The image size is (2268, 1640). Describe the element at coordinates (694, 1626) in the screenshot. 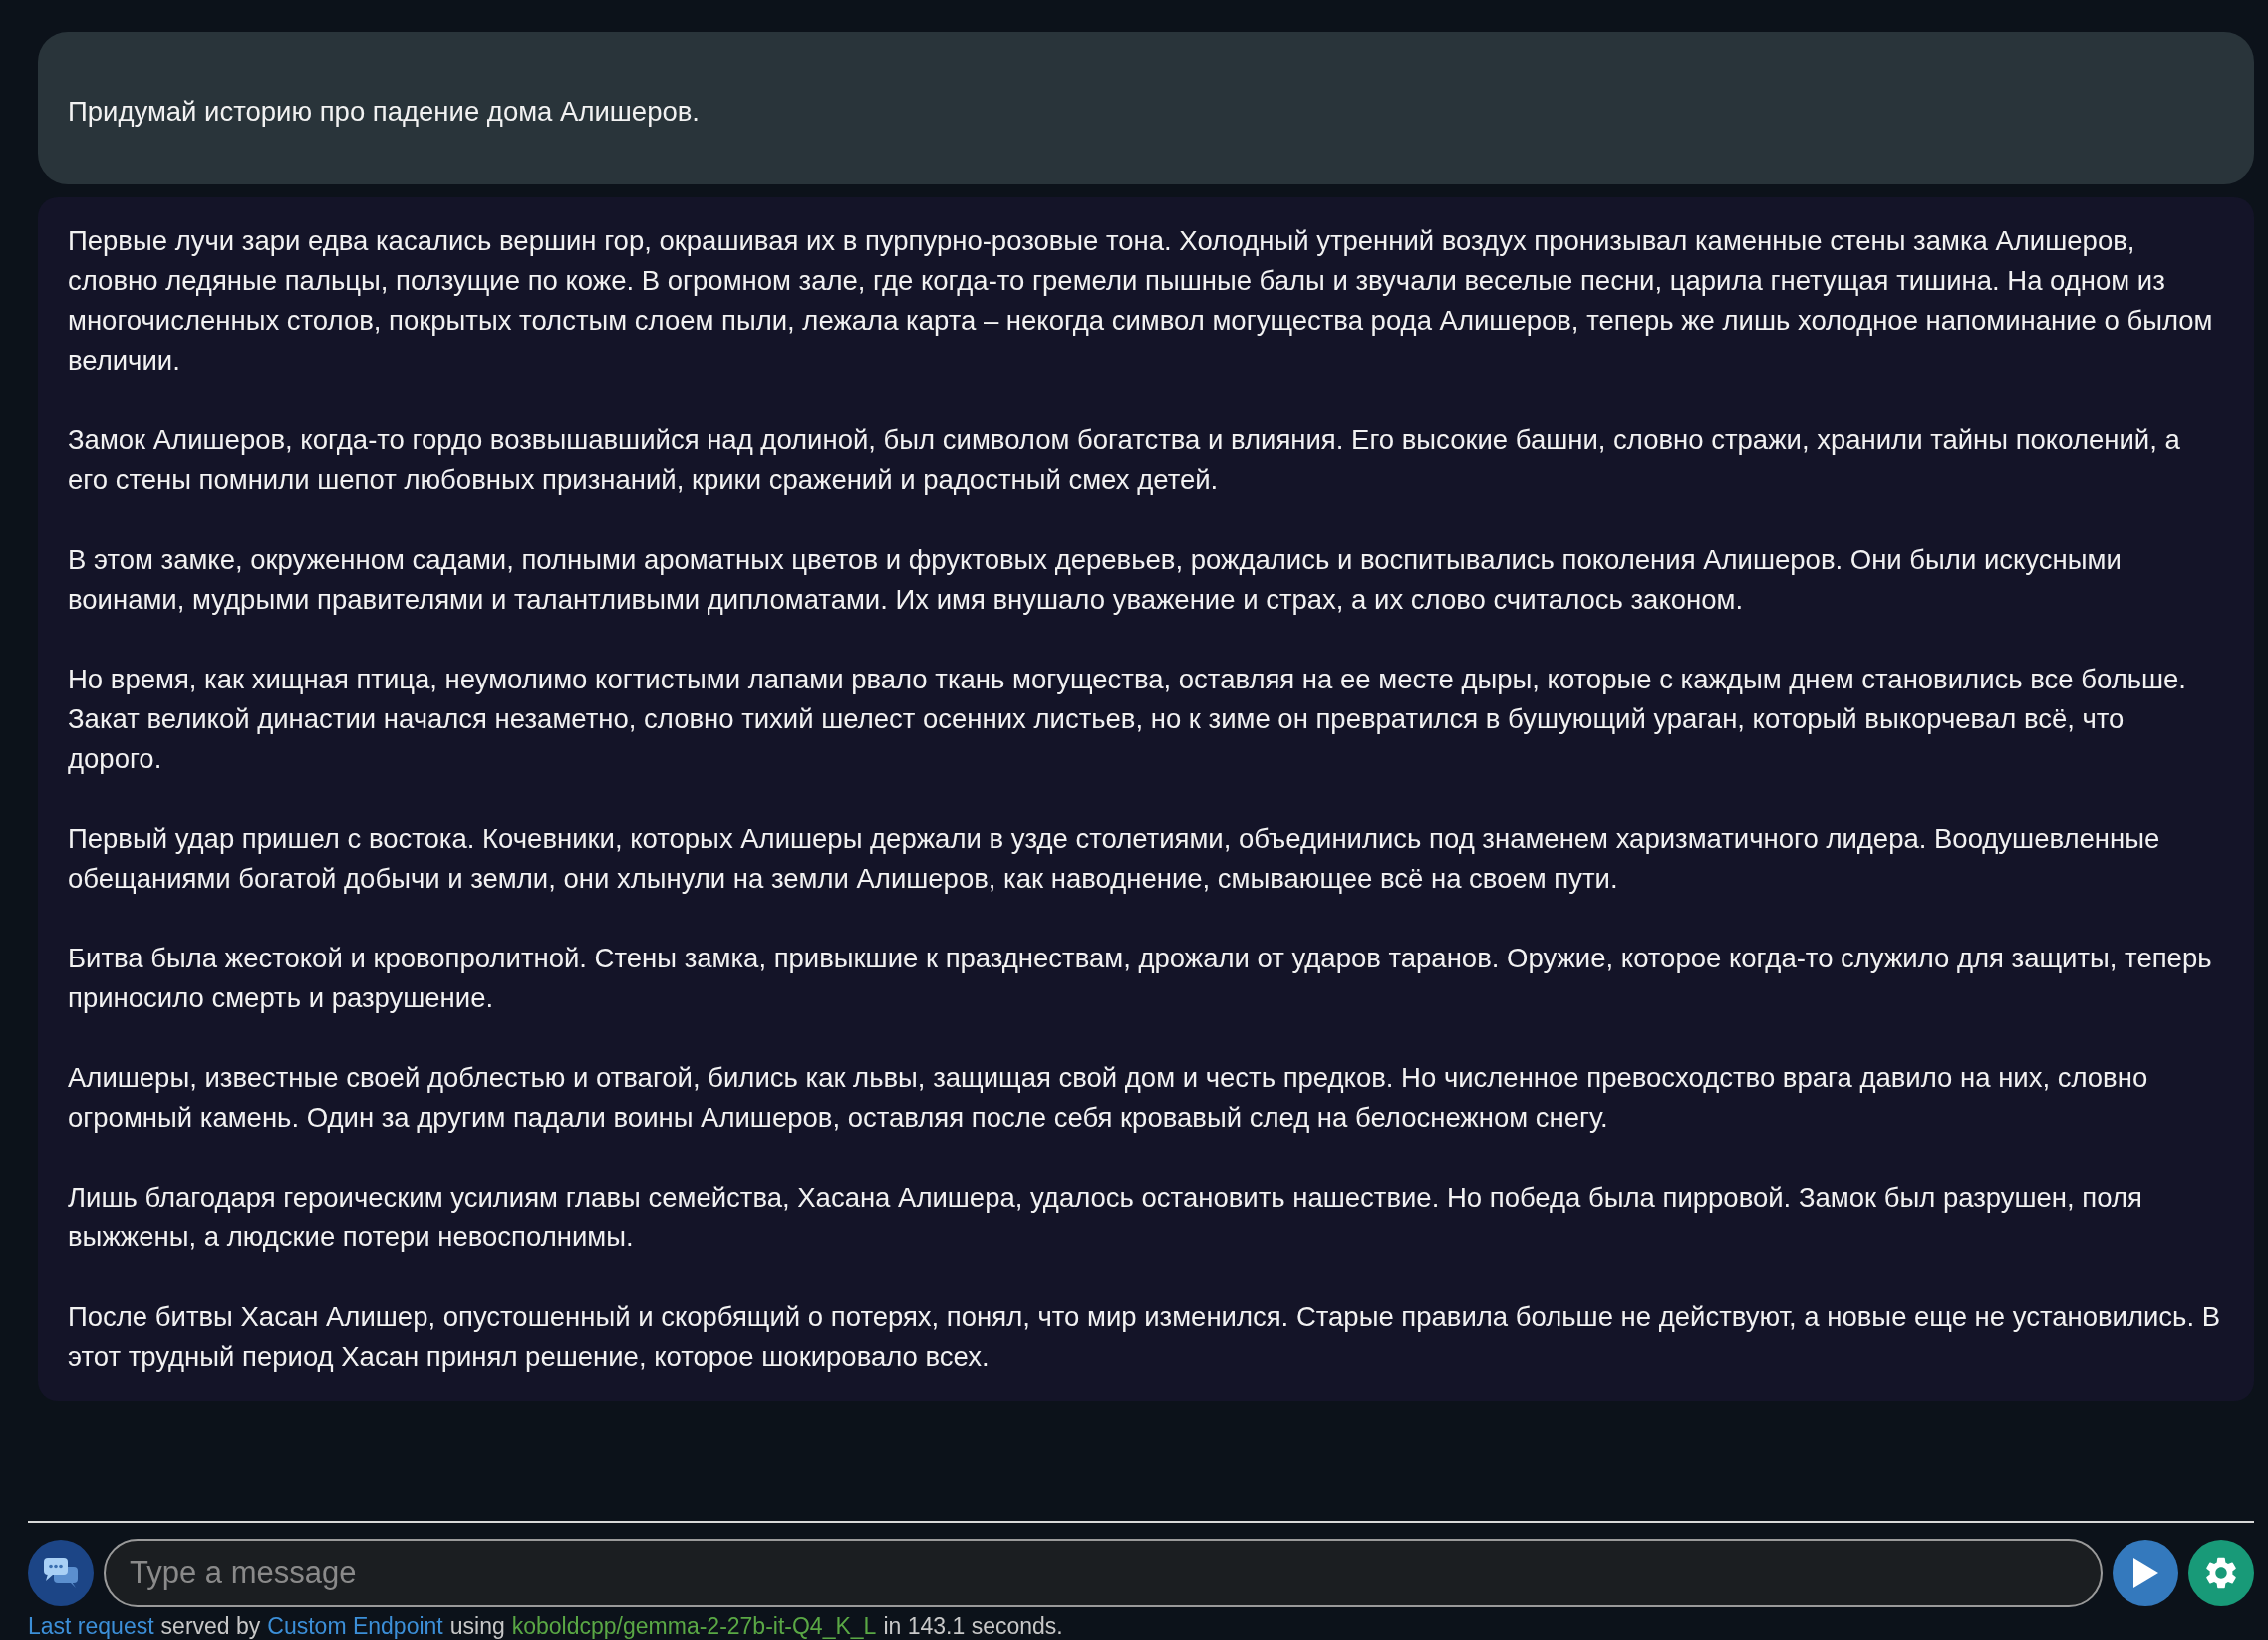

I see `model-name: koboldcpp/gemma-2-27b-it-Q4_K_L` at that location.